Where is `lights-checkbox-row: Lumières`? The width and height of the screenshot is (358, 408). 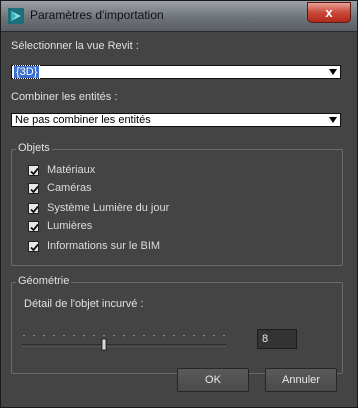 lights-checkbox-row: Lumières is located at coordinates (60, 226).